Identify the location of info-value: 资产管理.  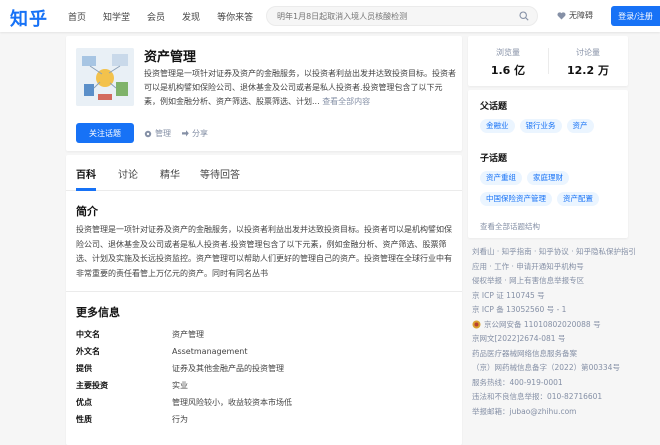
(188, 334).